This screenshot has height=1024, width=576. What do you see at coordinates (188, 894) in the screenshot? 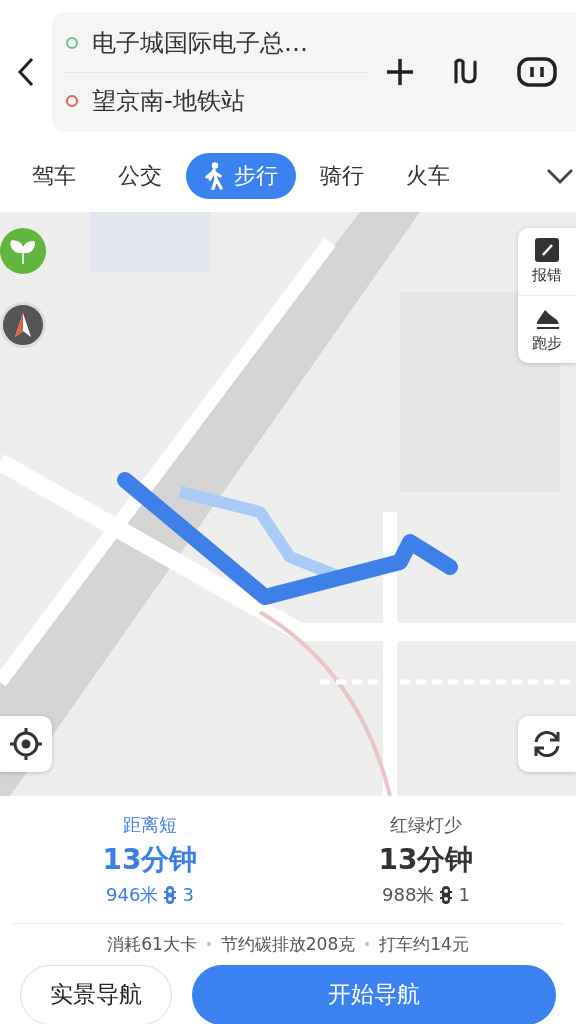
I see `traffic-light-count: 3` at bounding box center [188, 894].